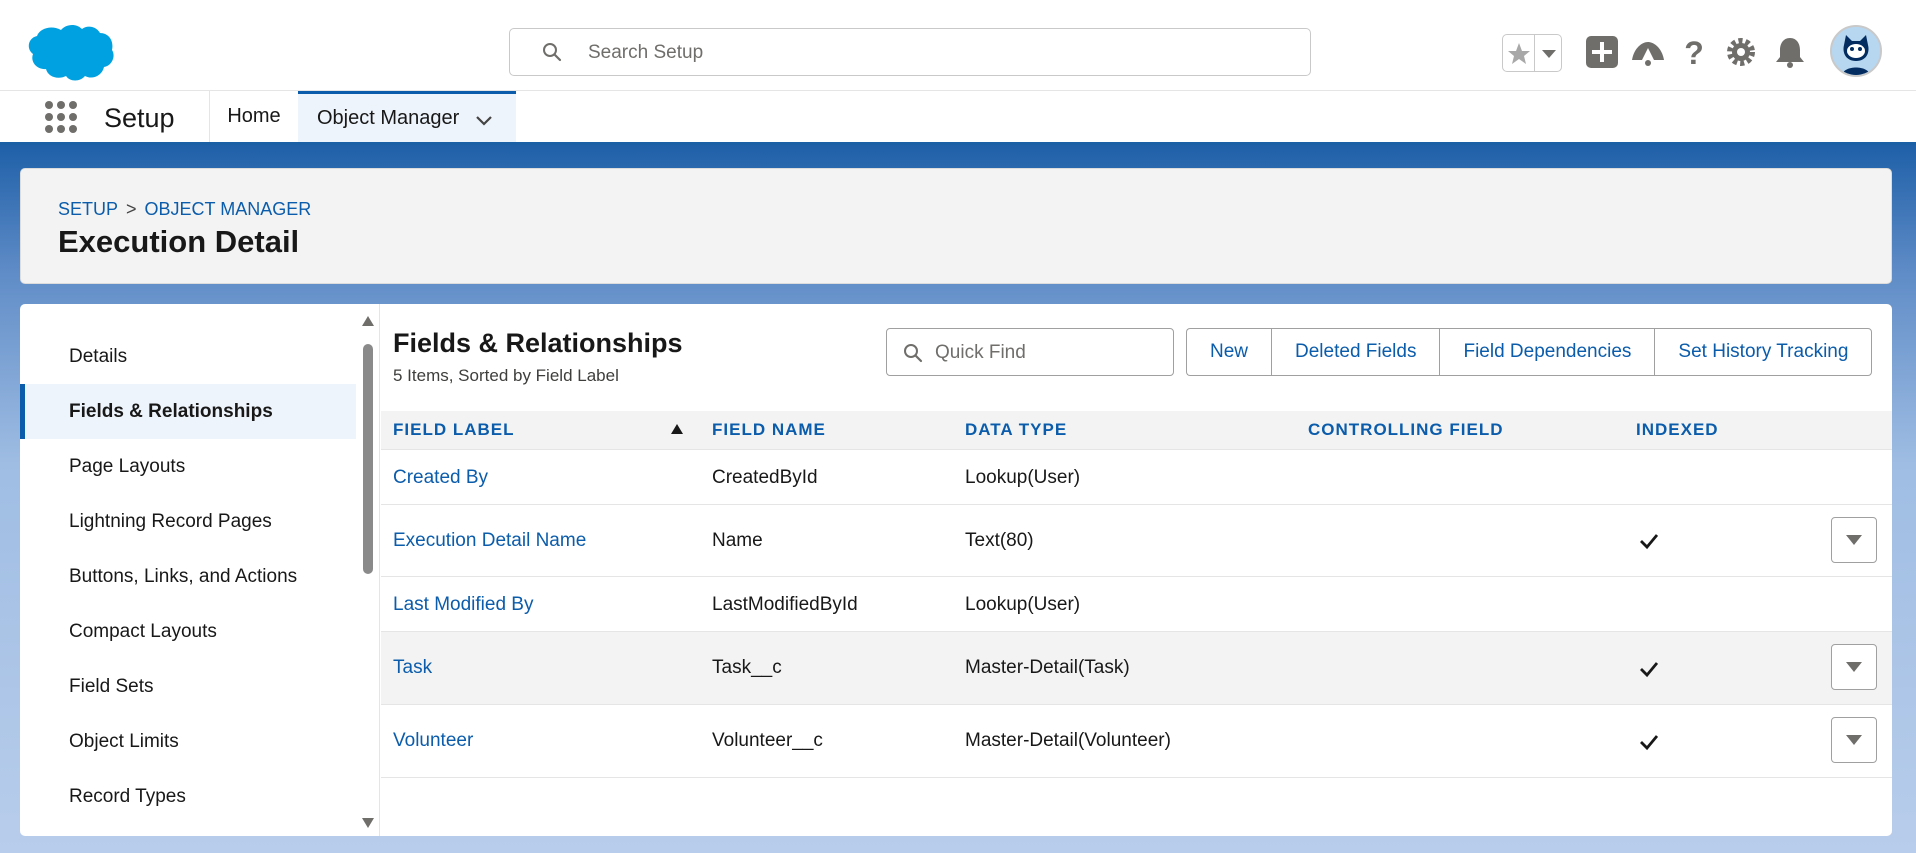 This screenshot has width=1916, height=853. I want to click on field-label-link: Execution Detail Name, so click(489, 541).